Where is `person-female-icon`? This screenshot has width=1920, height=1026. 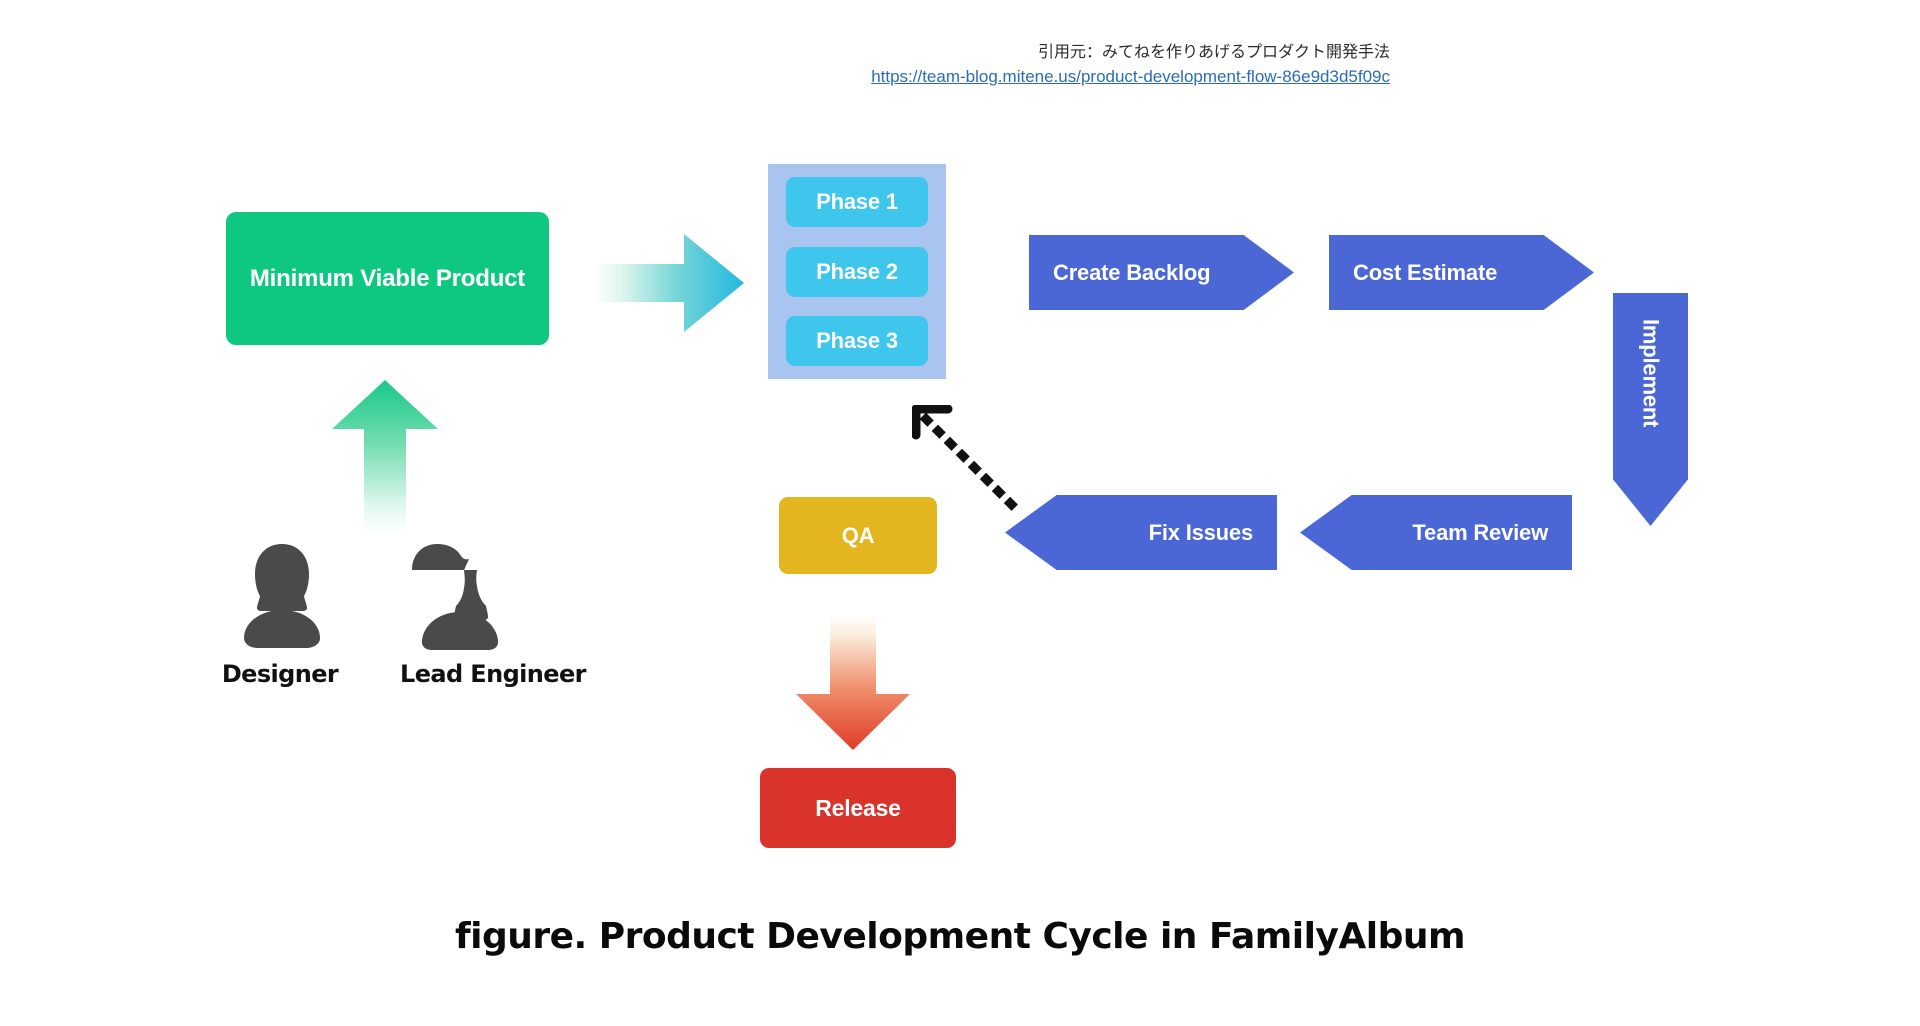
person-female-icon is located at coordinates (282, 596).